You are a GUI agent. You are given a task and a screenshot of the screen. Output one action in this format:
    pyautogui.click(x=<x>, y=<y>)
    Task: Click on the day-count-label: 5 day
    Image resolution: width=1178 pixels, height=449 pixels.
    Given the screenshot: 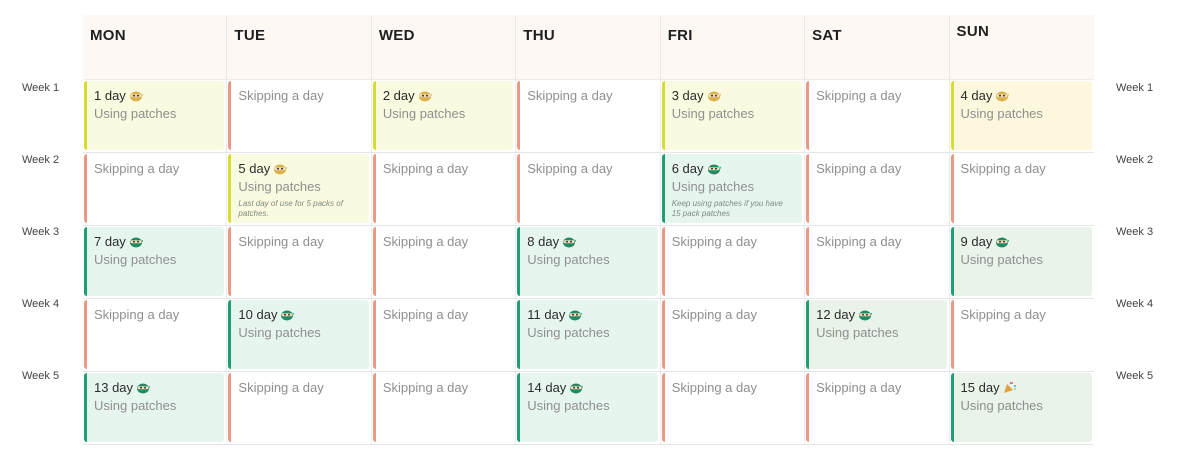 What is the action you would take?
    pyautogui.click(x=303, y=170)
    